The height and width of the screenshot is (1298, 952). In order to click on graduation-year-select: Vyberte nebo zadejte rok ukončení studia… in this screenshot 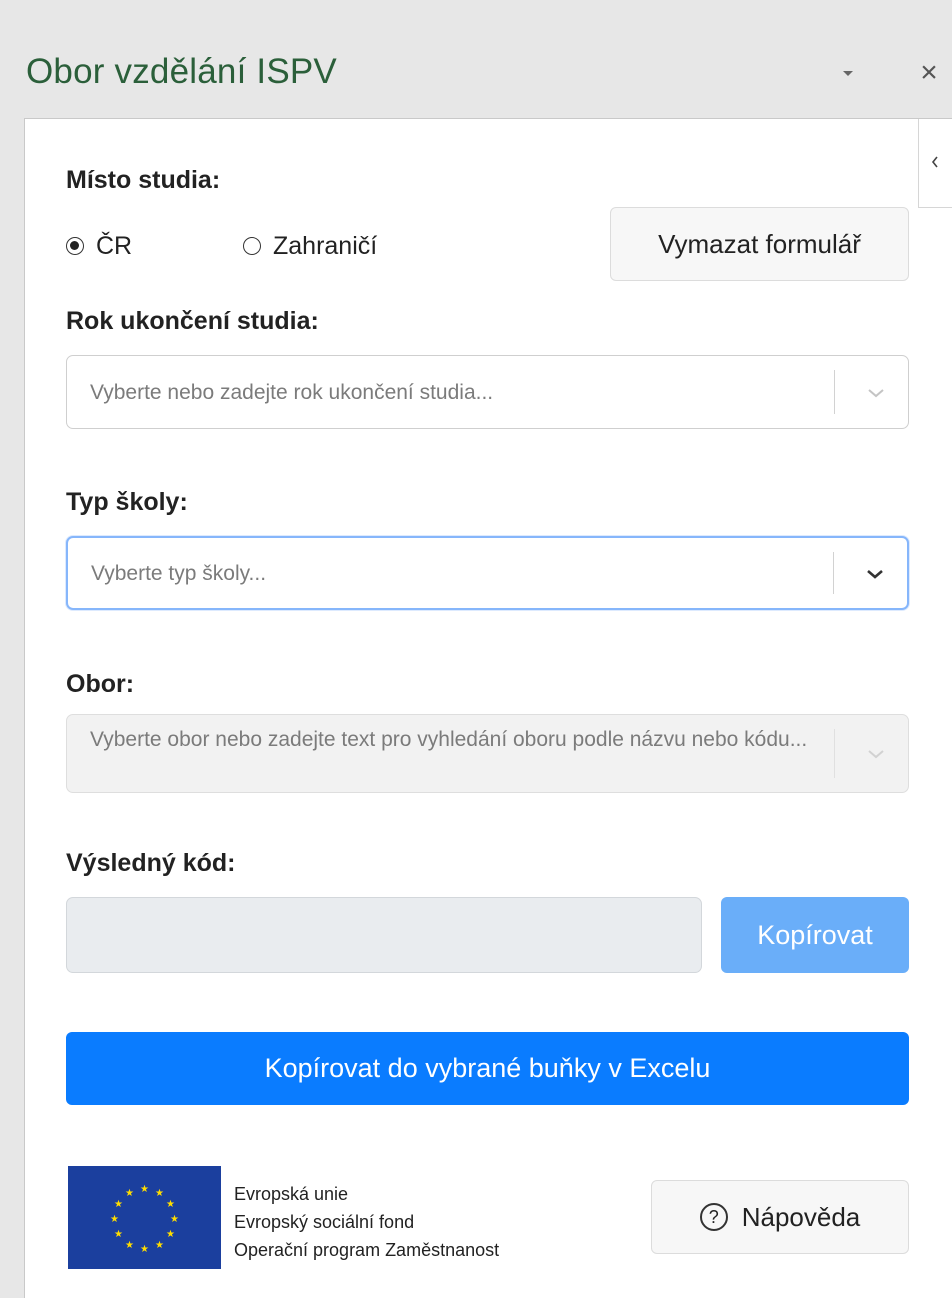, I will do `click(487, 392)`.